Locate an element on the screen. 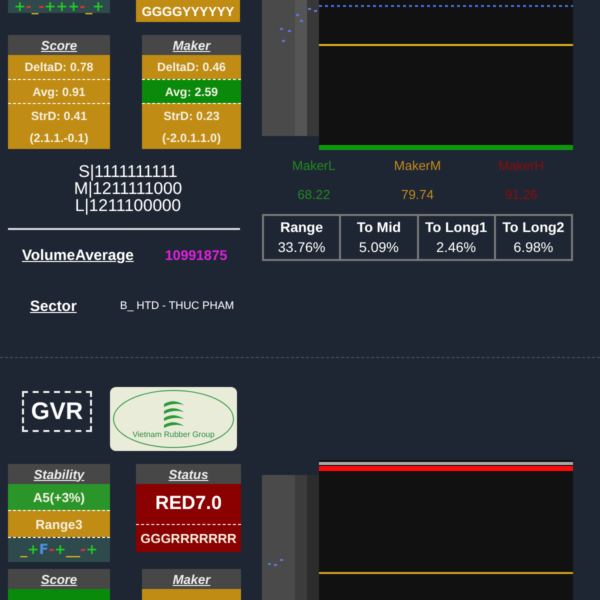 The image size is (600, 600). signal-line: L|1211100000 is located at coordinates (127, 205).